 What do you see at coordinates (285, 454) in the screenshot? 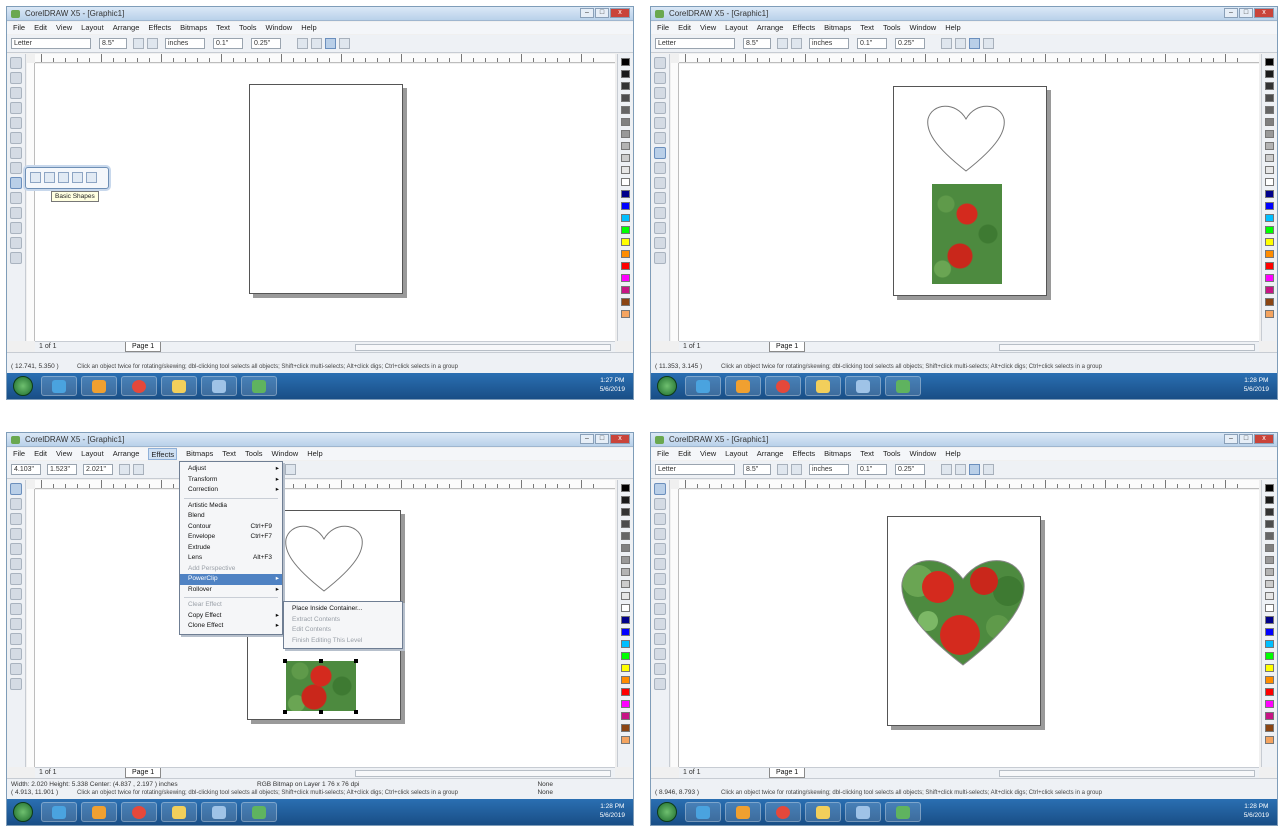
I see `menu-window: Window` at bounding box center [285, 454].